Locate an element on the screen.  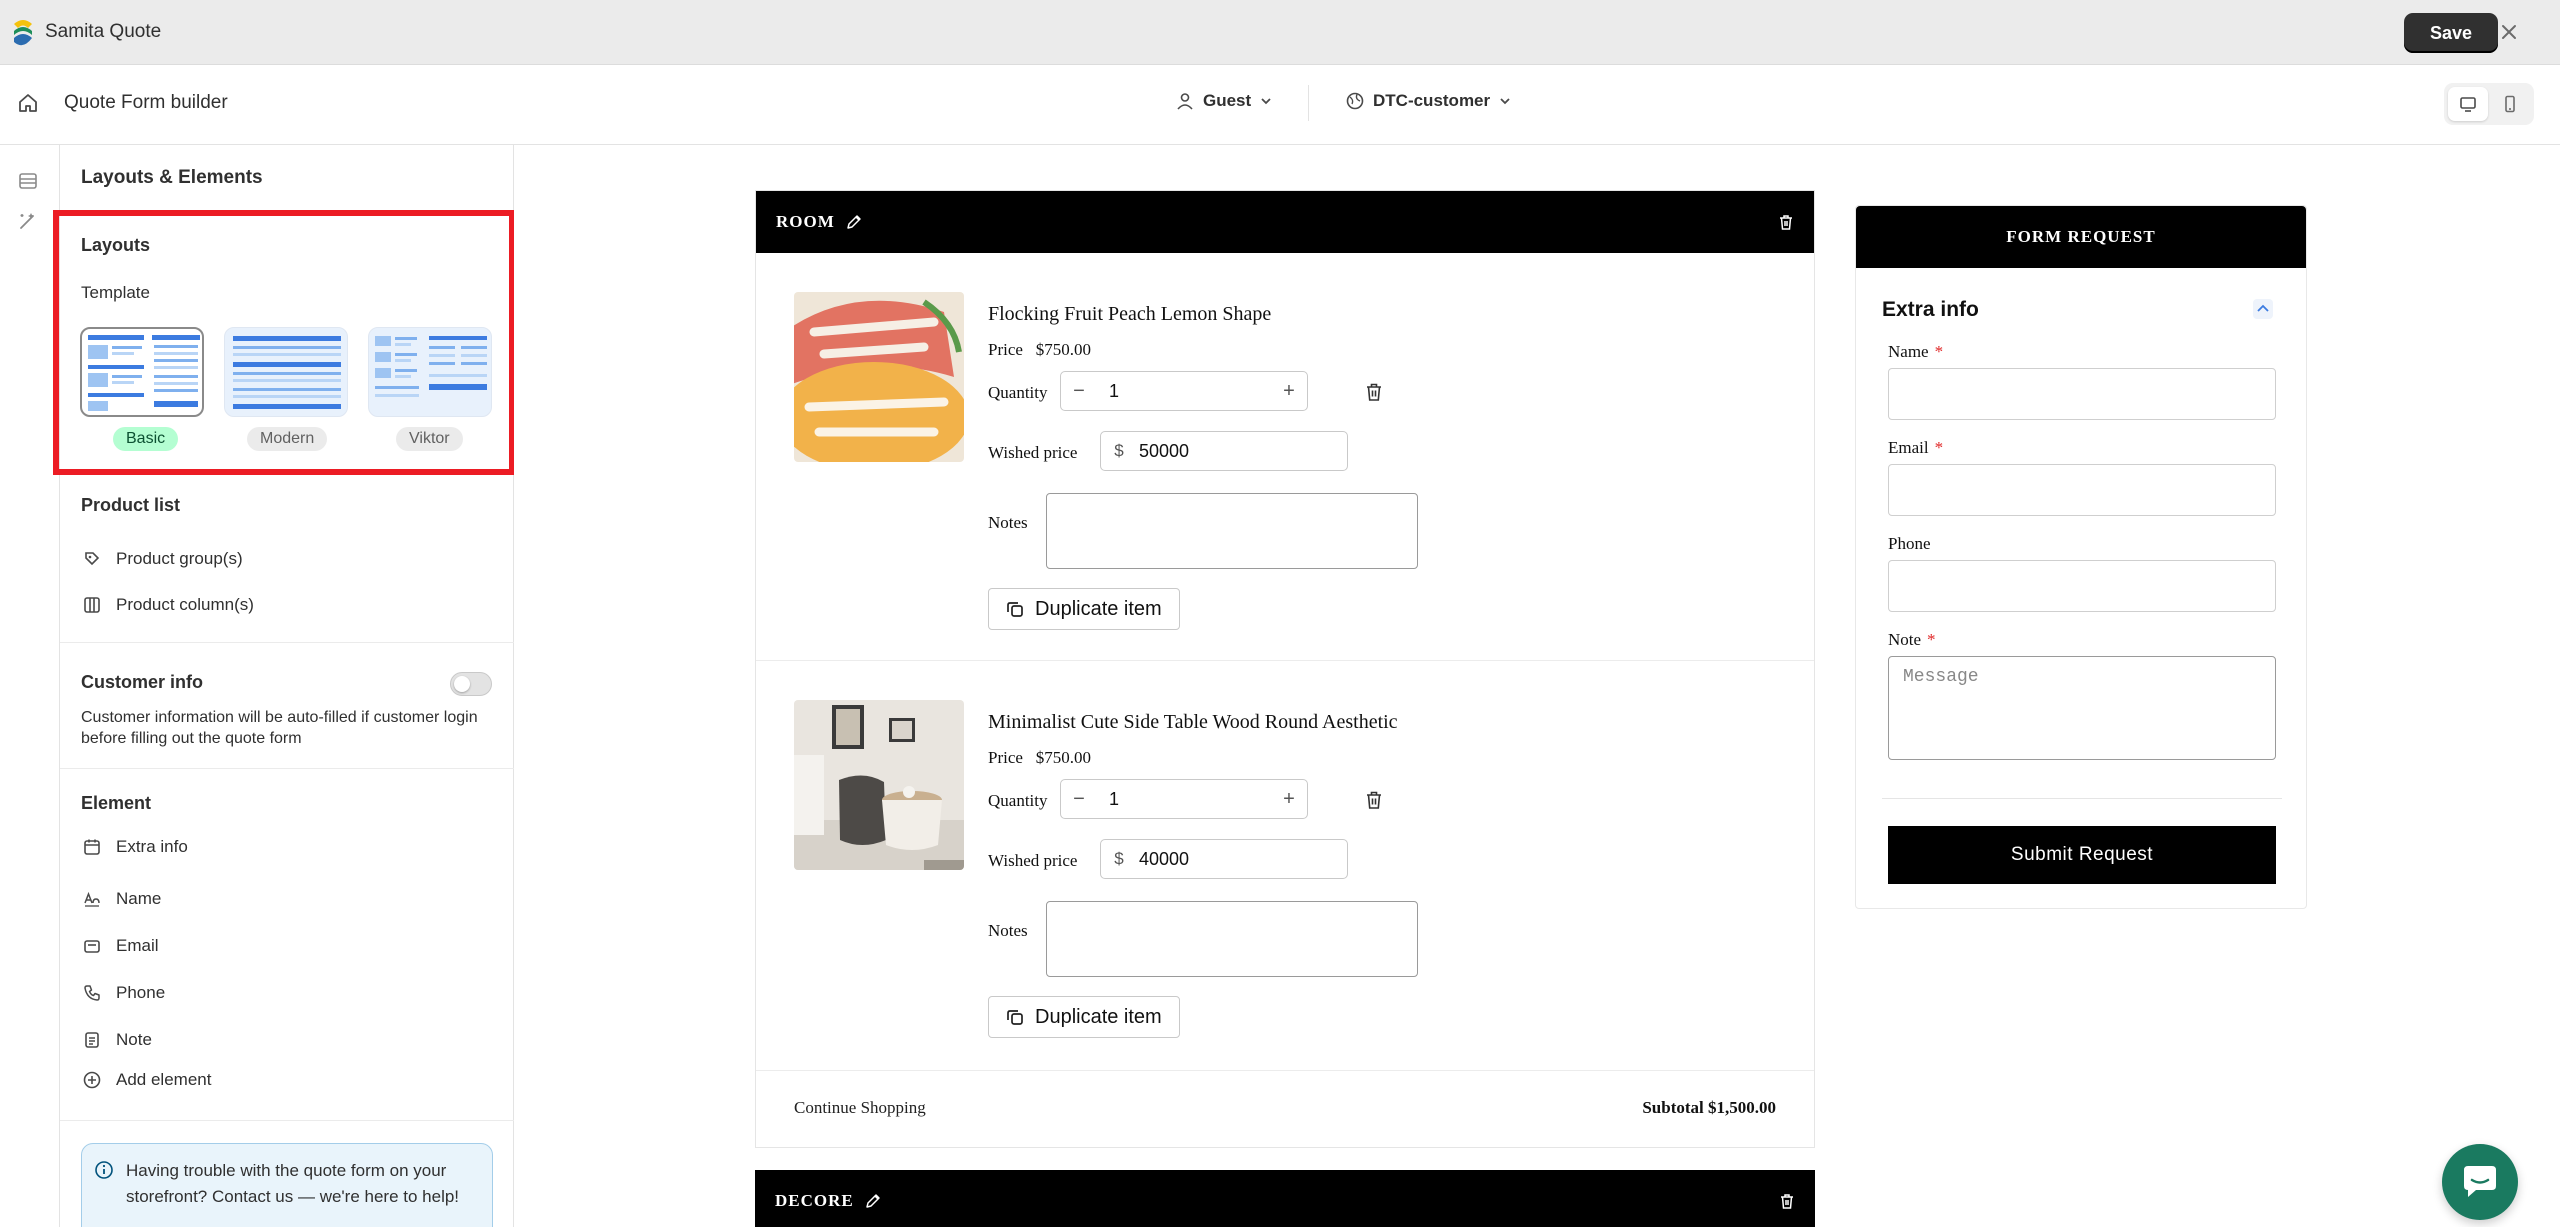
element-email: Email is located at coordinates (120, 946).